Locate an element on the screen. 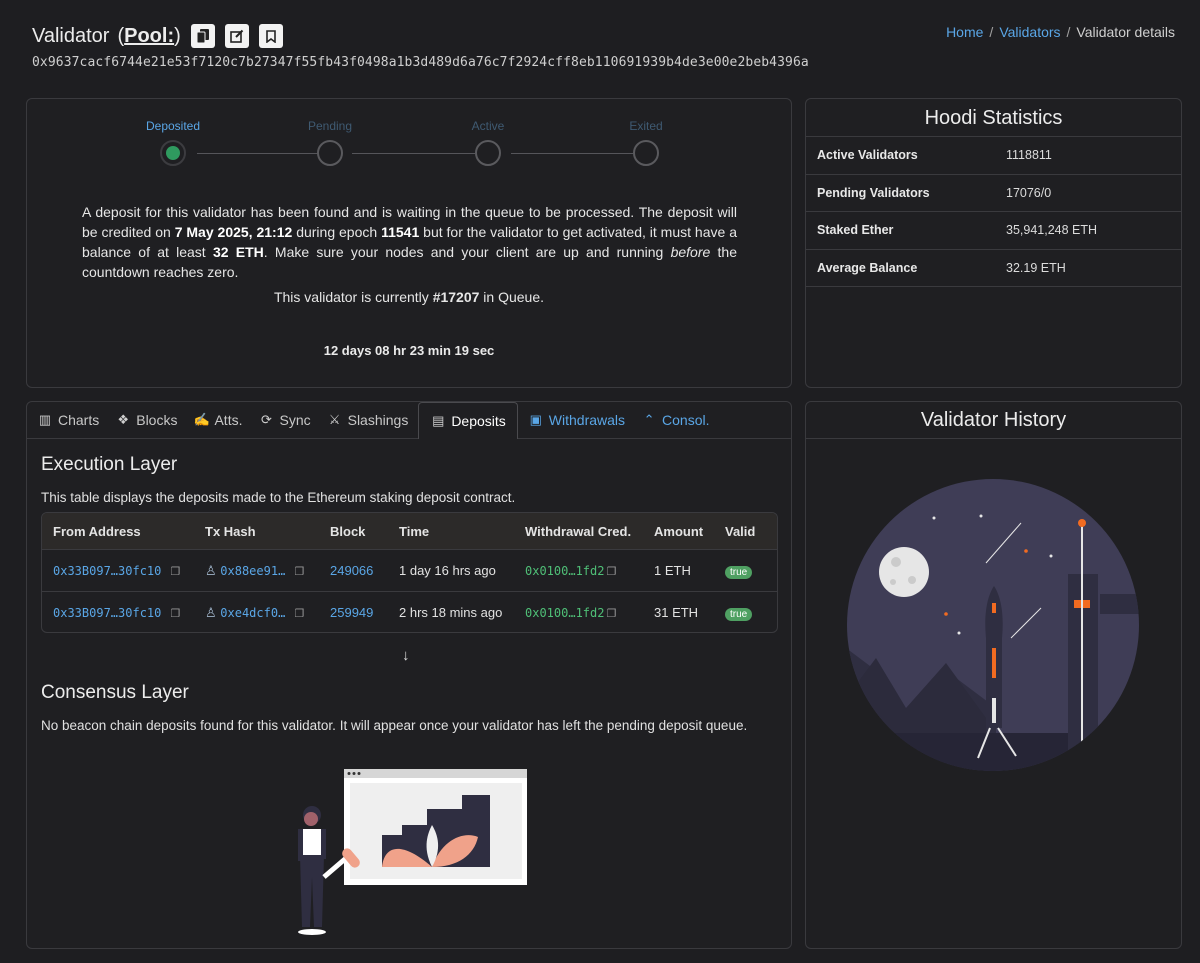 This screenshot has height=963, width=1200. rocket-launch-illustration is located at coordinates (993, 625).